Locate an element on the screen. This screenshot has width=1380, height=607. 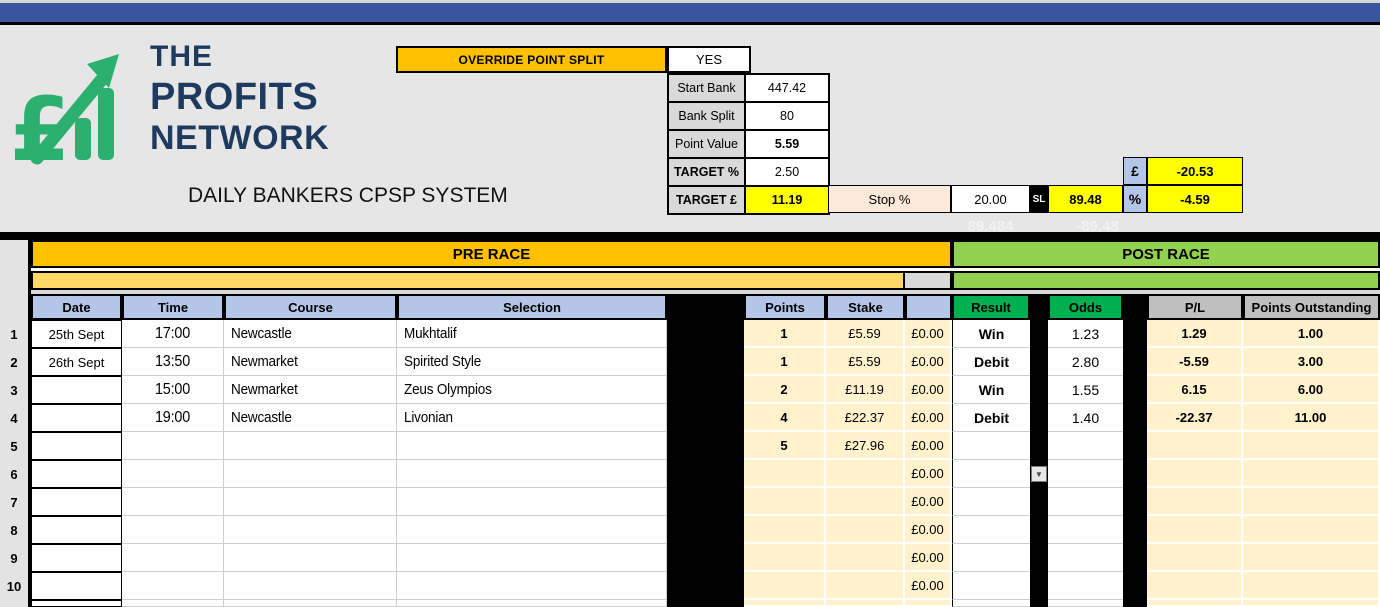
column-header-date: Date is located at coordinates (76, 307).